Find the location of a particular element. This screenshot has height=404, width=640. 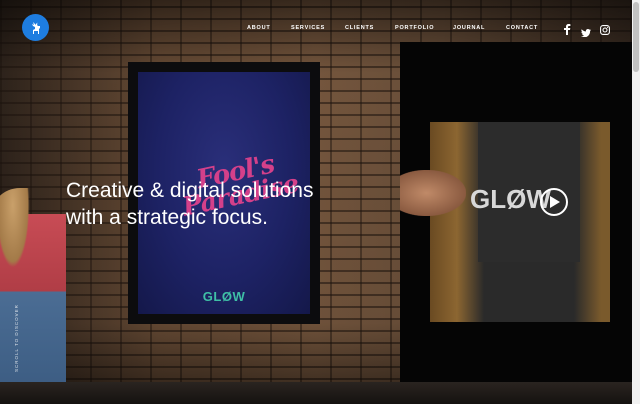

ground-strip is located at coordinates (316, 393).